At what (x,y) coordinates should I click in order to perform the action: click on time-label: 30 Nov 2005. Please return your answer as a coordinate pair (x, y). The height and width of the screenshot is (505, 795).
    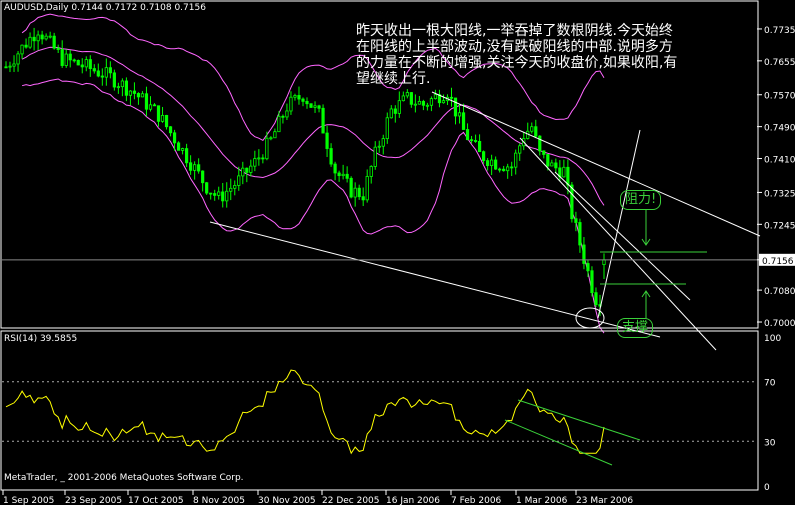
    Looking at the image, I should click on (287, 500).